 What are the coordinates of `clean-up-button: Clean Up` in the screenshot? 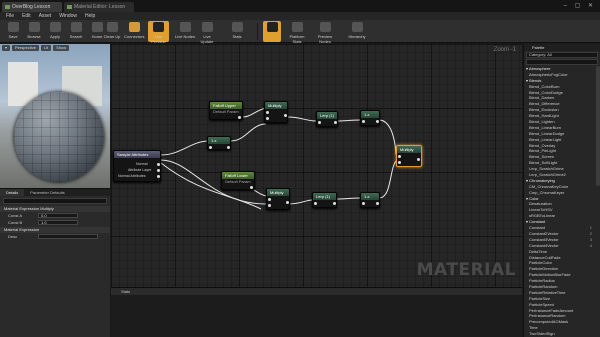 It's located at (112, 31).